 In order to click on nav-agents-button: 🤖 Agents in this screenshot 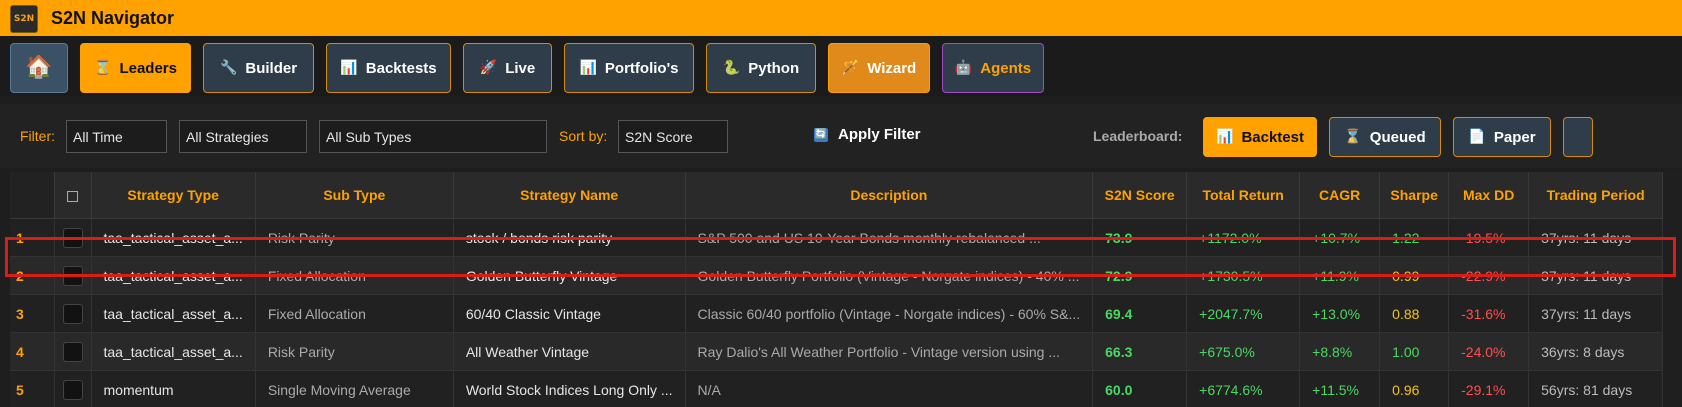, I will do `click(993, 68)`.